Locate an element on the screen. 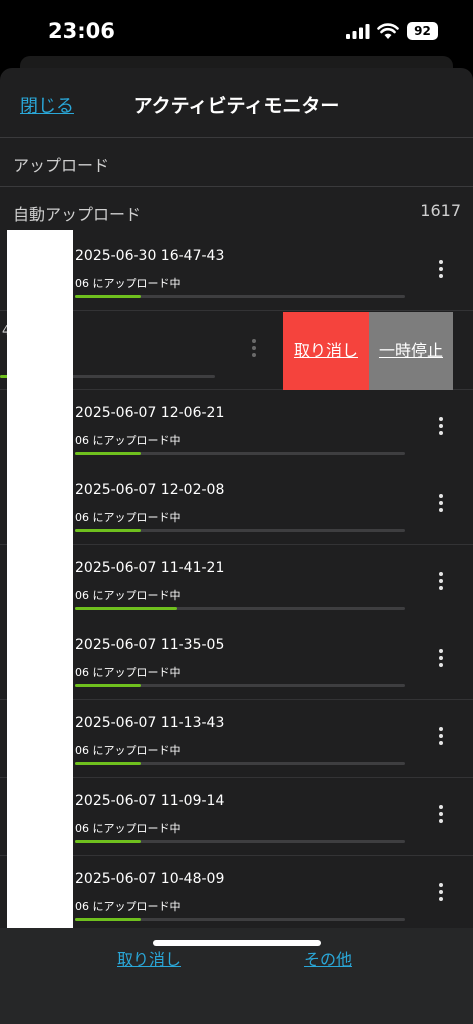 The height and width of the screenshot is (1024, 473). cancel-all-button: 取り消し is located at coordinates (149, 958).